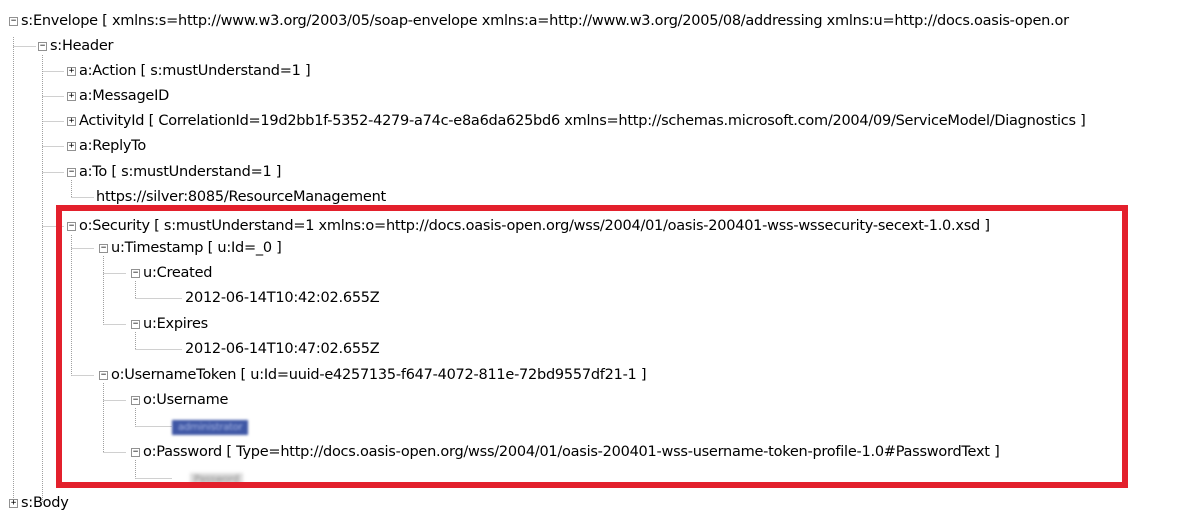 The width and height of the screenshot is (1204, 516). I want to click on node-value: 2012-06-14T10:42:02.655Z, so click(282, 298).